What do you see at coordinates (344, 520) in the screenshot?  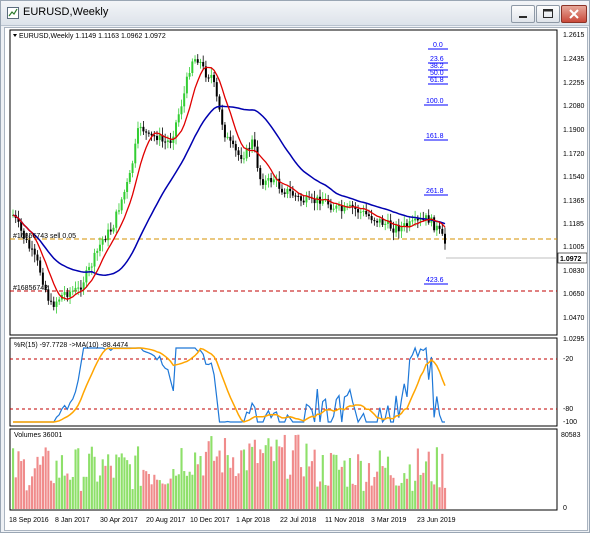 I see `time-tick: 11 Nov 2018` at bounding box center [344, 520].